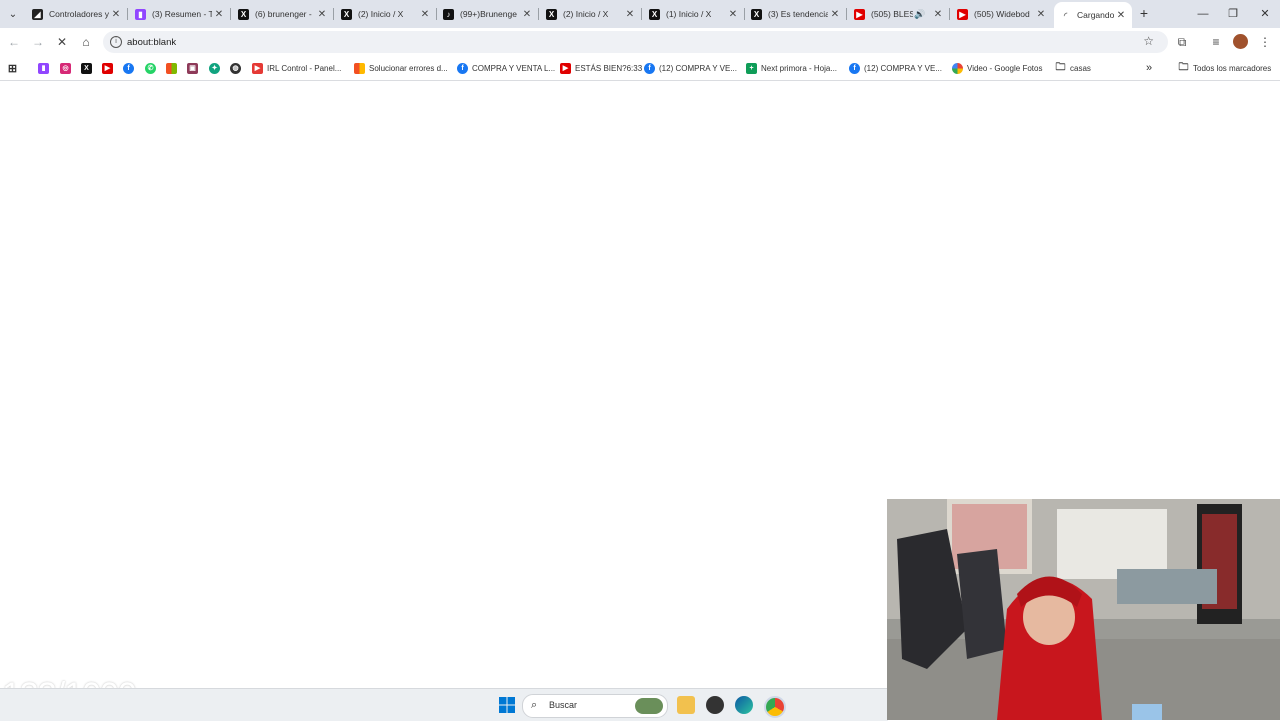 The width and height of the screenshot is (1280, 721). I want to click on bookmark-estas-bien: ▶ ESTÁS BIEN?6:33, so click(601, 68).